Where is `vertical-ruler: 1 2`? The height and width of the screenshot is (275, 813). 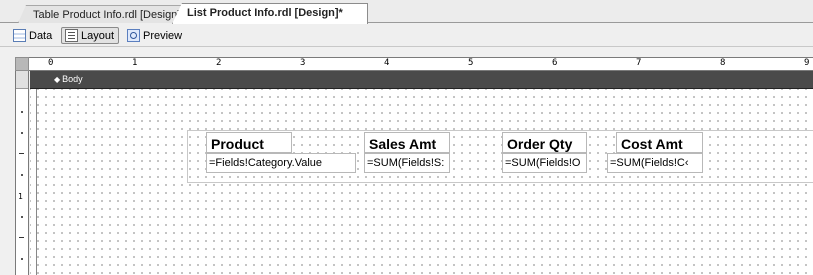 vertical-ruler: 1 2 is located at coordinates (22, 173).